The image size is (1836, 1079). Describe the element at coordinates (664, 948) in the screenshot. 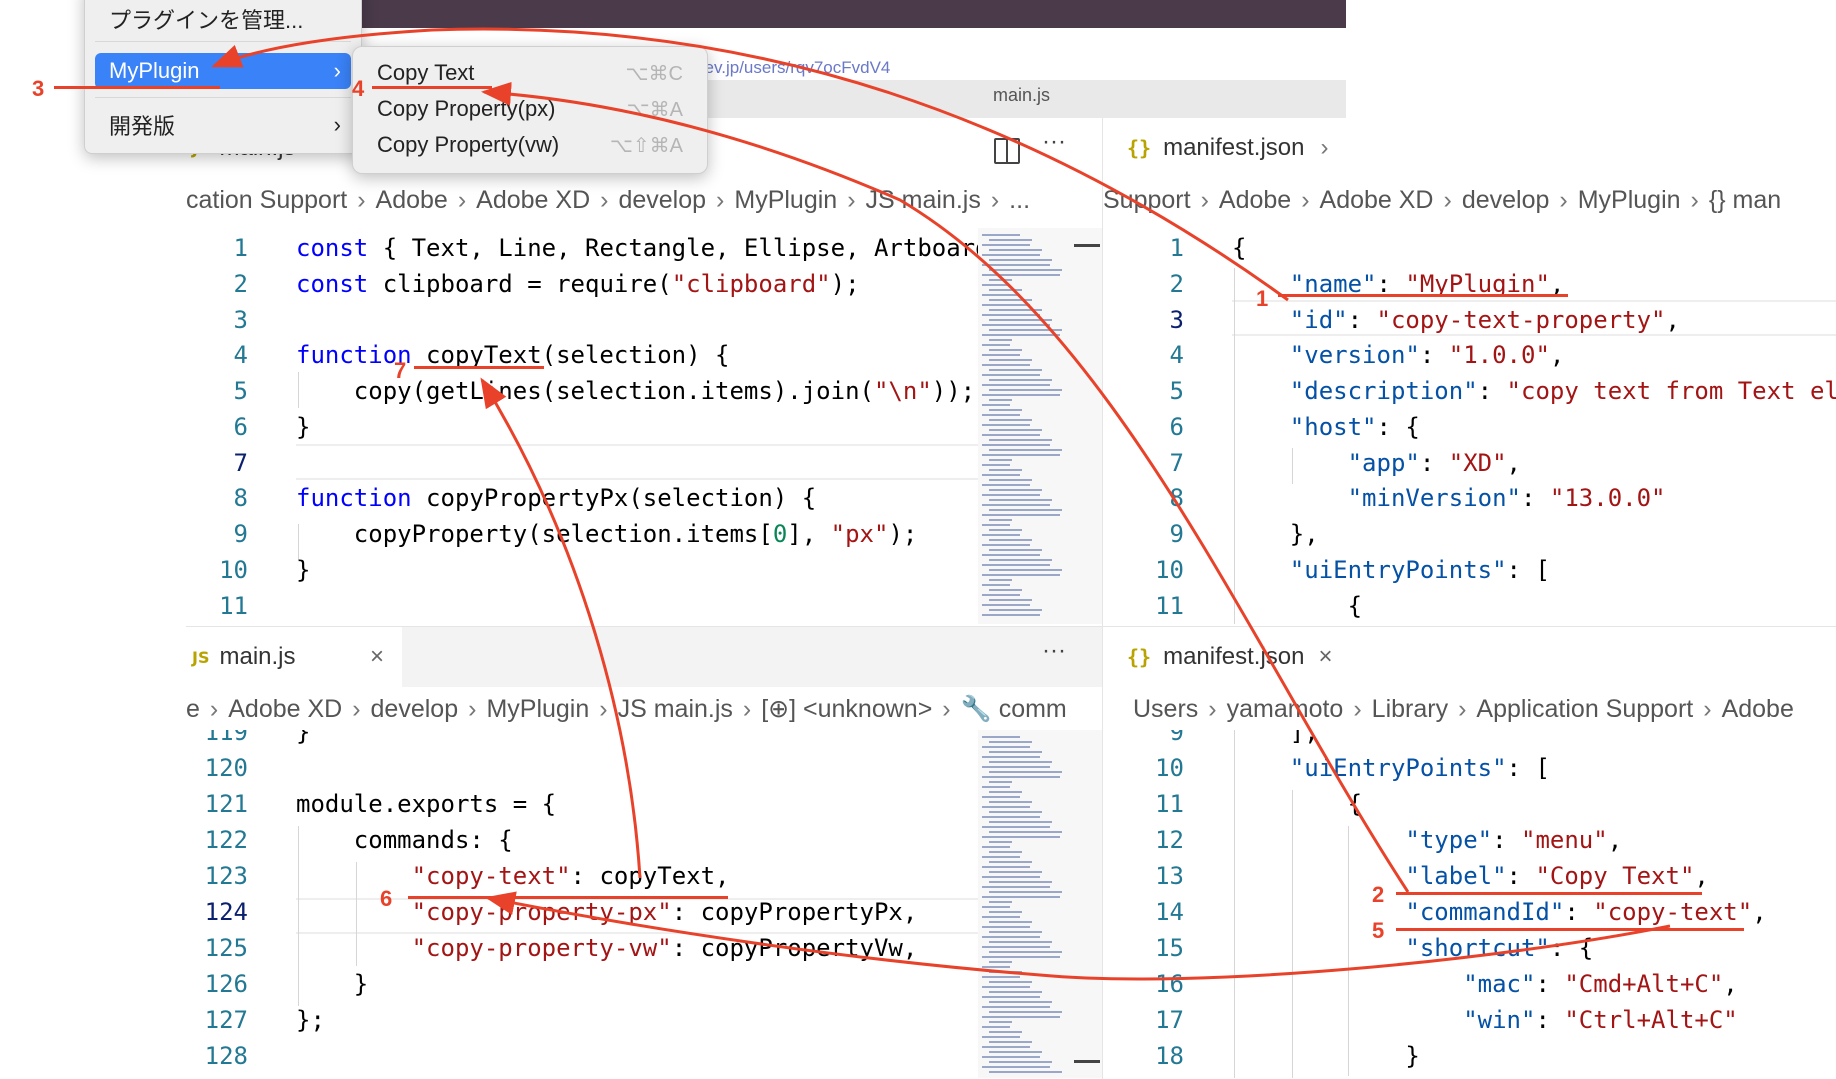

I see `code-line: "copy-property-vw": copyPropertyVw,` at that location.